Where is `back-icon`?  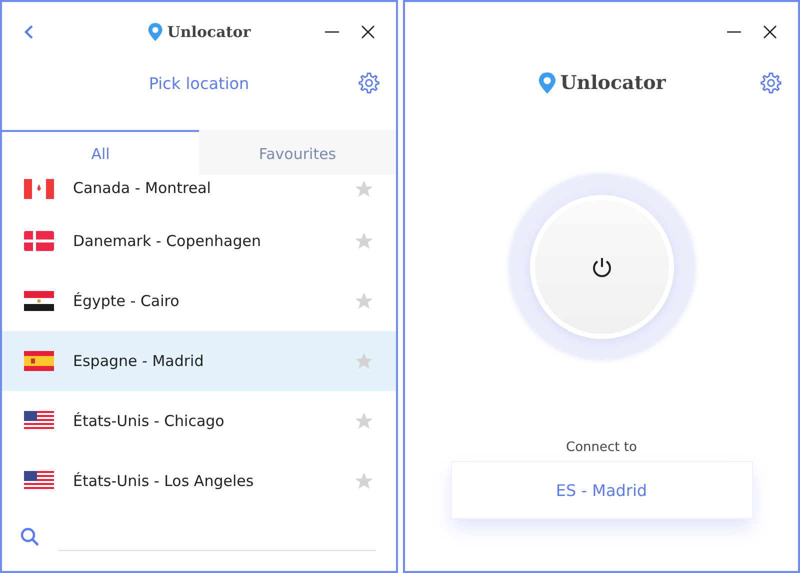
back-icon is located at coordinates (29, 32).